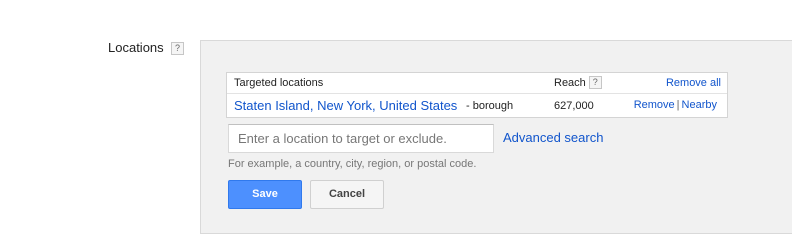 This screenshot has width=792, height=252. I want to click on header-reach: Reach?, so click(578, 82).